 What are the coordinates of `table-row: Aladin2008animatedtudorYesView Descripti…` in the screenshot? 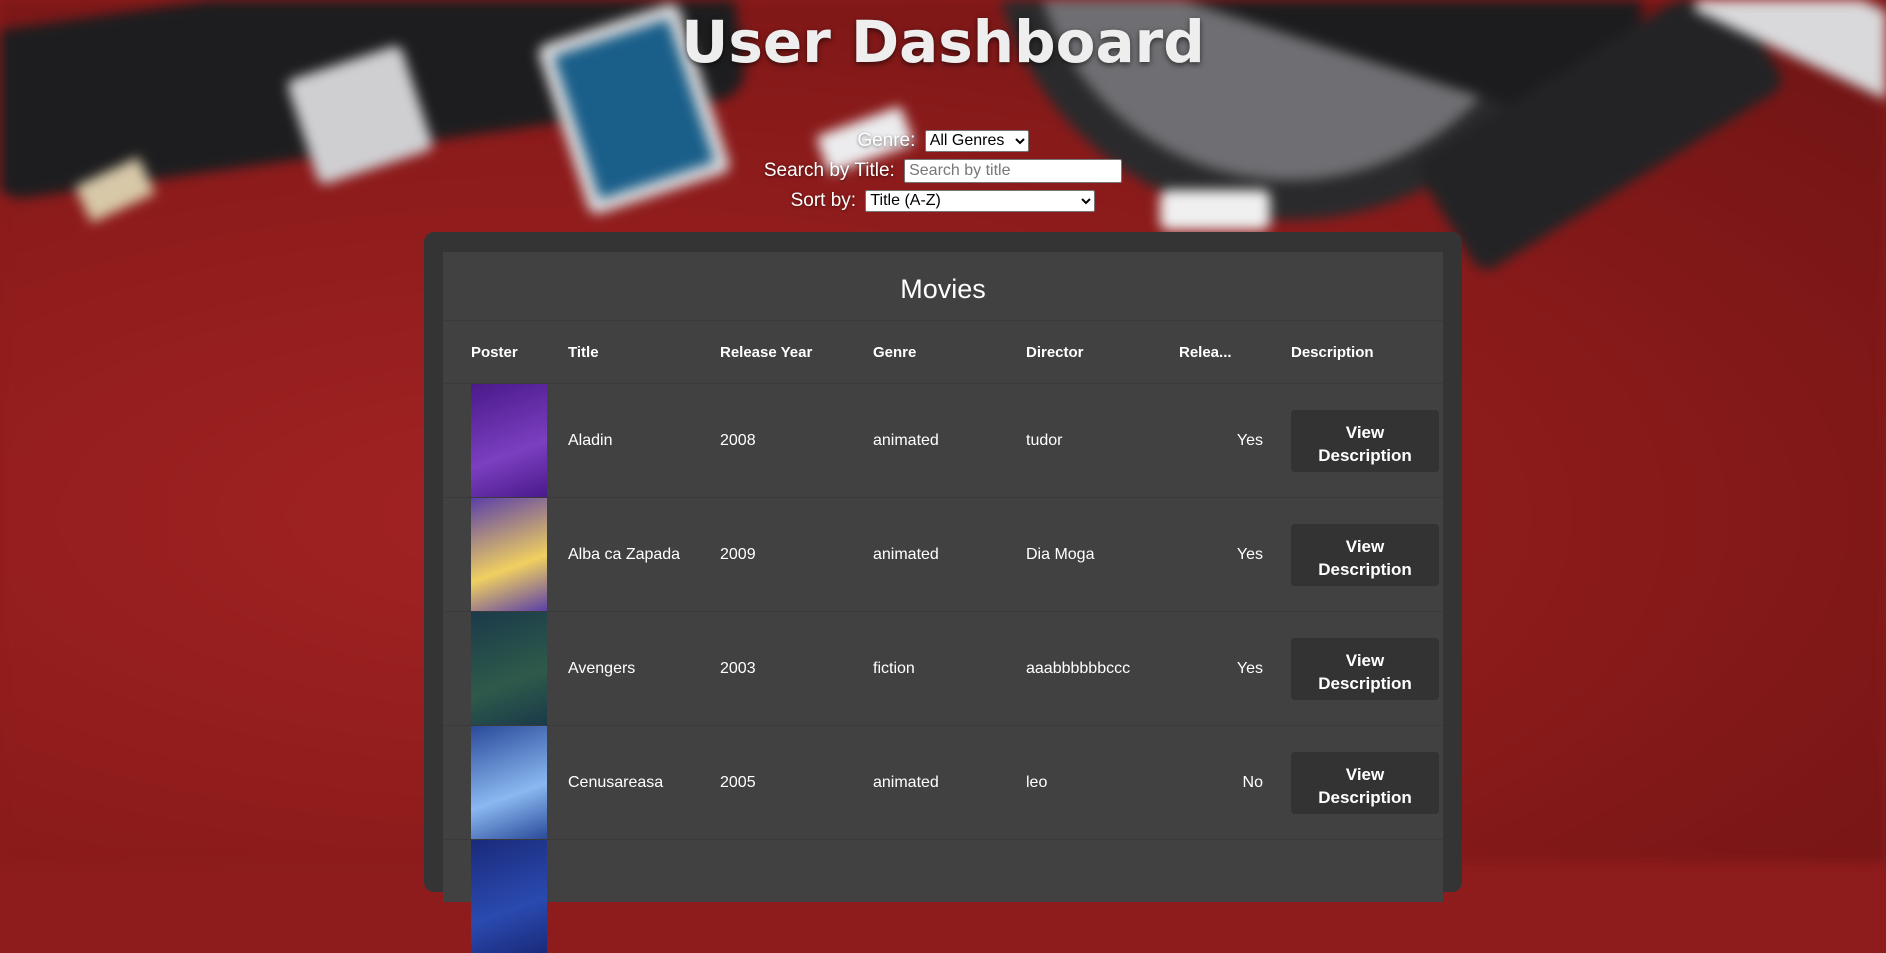 It's located at (943, 441).